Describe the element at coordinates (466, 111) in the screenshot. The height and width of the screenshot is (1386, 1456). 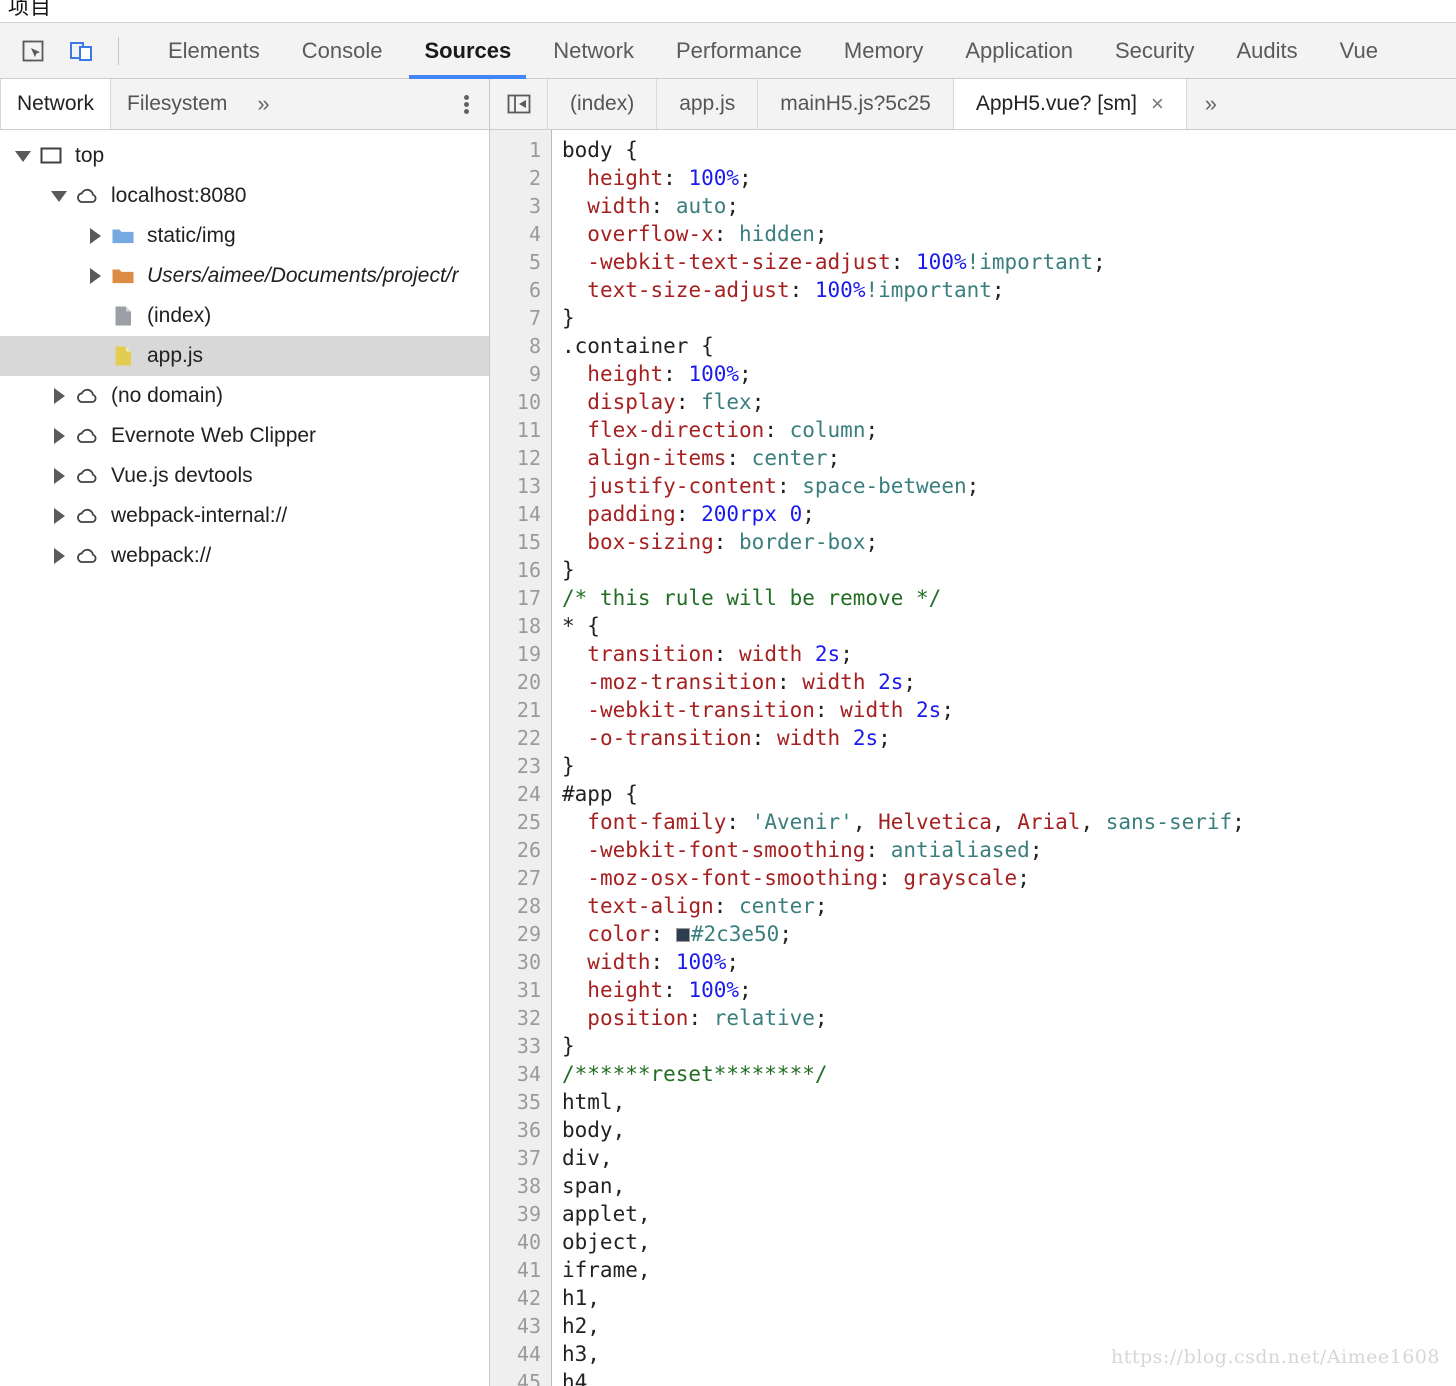
I see `dot` at that location.